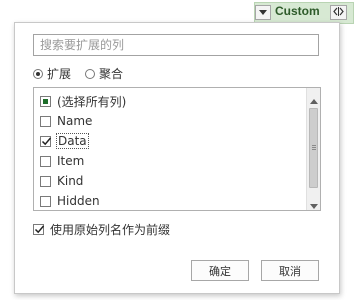 The width and height of the screenshot is (354, 300). Describe the element at coordinates (70, 181) in the screenshot. I see `list-item-label: Kind` at that location.